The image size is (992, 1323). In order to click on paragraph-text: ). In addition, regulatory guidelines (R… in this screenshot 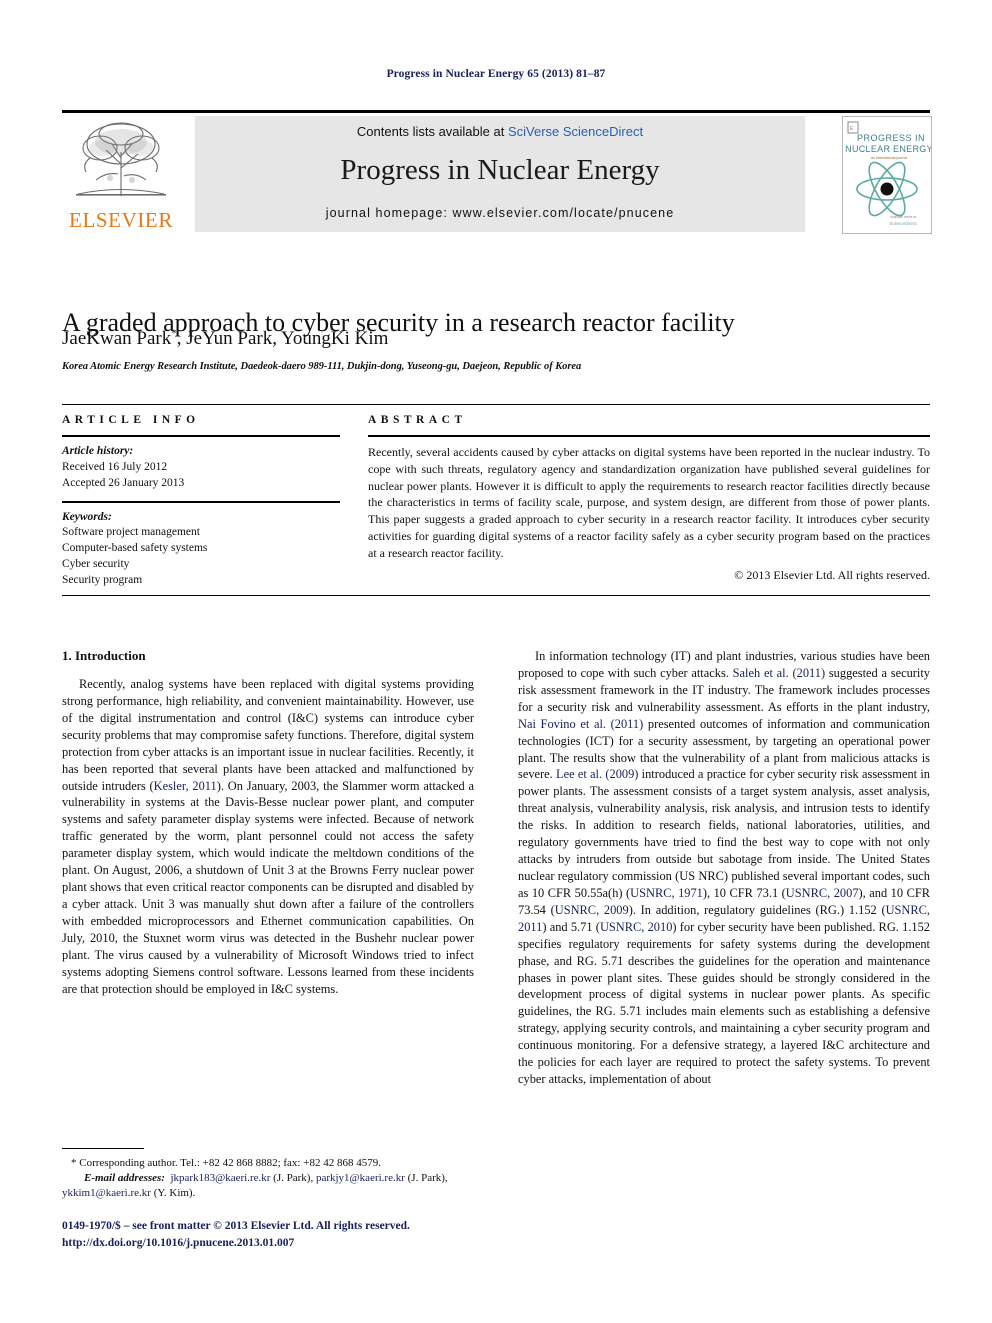, I will do `click(757, 909)`.